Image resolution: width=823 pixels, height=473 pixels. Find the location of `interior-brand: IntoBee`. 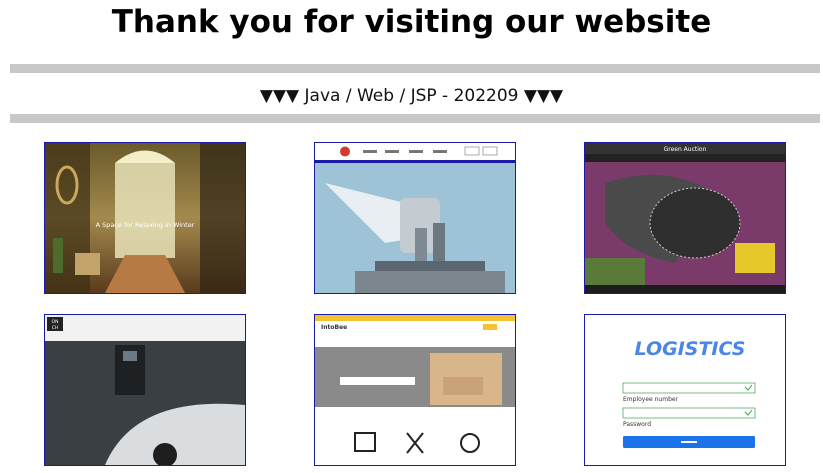

interior-brand: IntoBee is located at coordinates (334, 327).